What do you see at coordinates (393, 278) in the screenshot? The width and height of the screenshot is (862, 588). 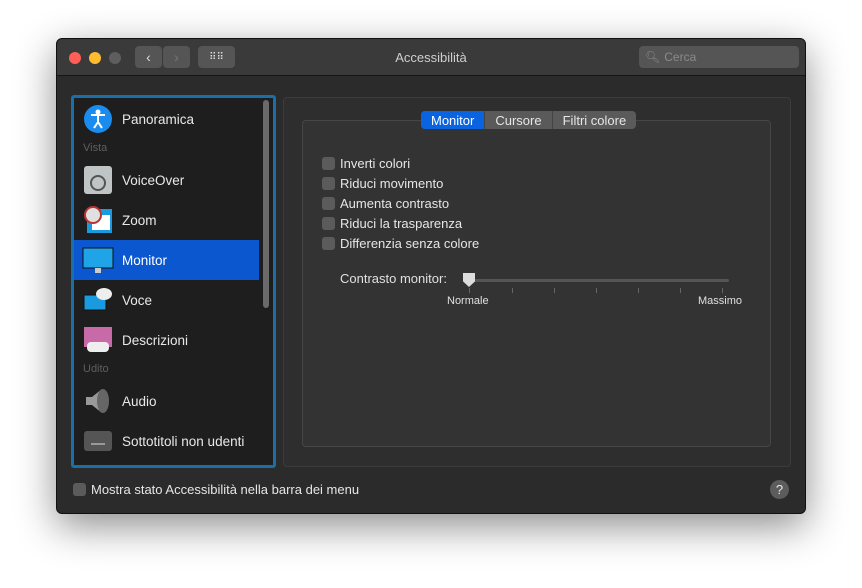 I see `contrast-label: Contrasto monitor:` at bounding box center [393, 278].